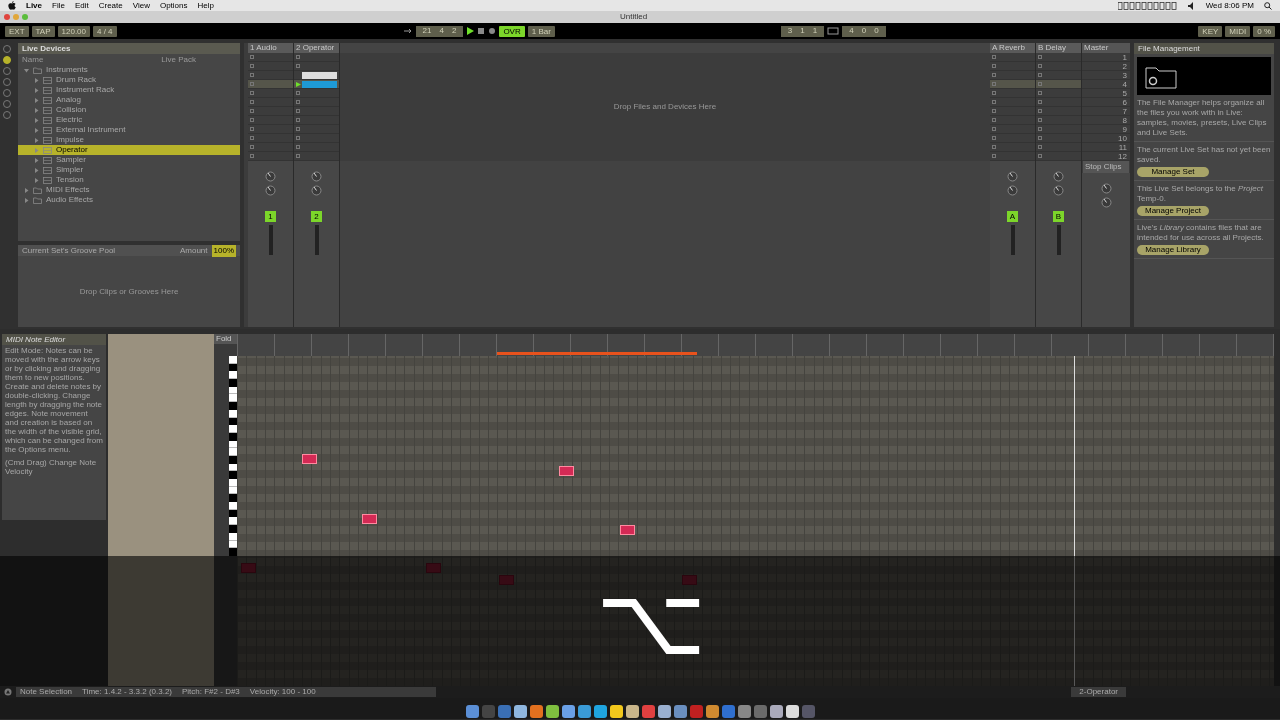  I want to click on manage-button: Manage Project, so click(1173, 211).